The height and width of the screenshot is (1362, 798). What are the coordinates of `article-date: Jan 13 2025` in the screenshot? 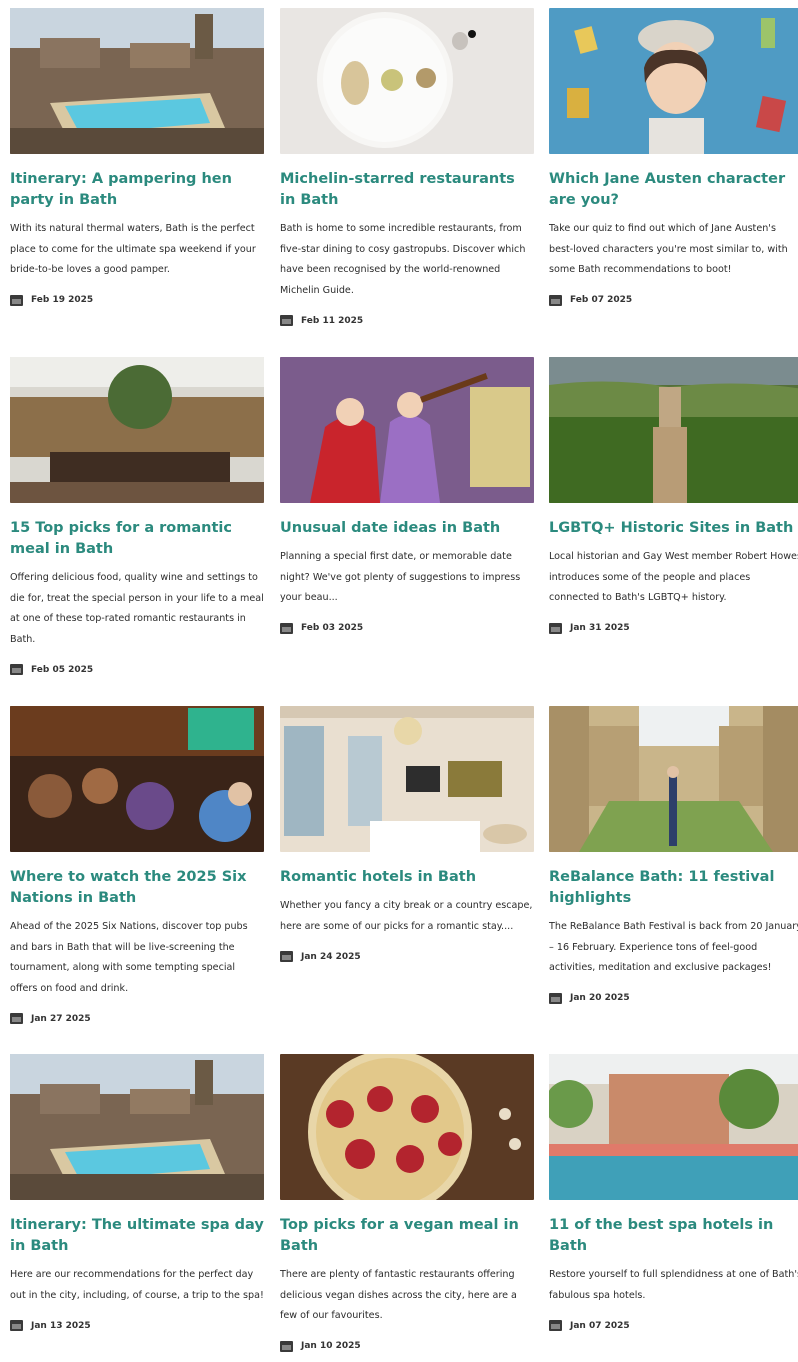 It's located at (137, 1325).